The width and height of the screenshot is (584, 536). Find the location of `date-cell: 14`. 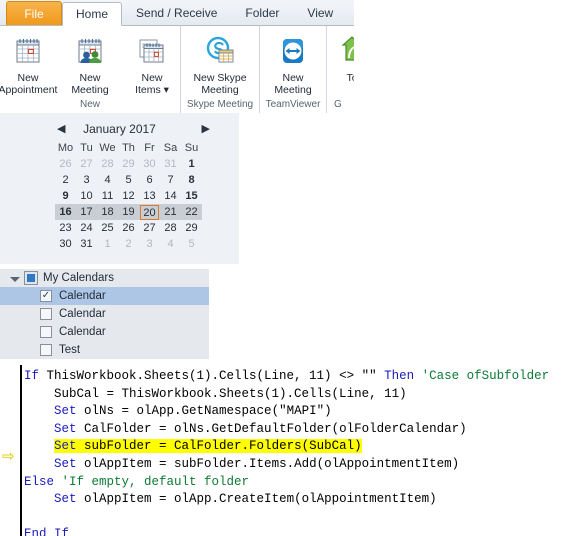

date-cell: 14 is located at coordinates (170, 196).